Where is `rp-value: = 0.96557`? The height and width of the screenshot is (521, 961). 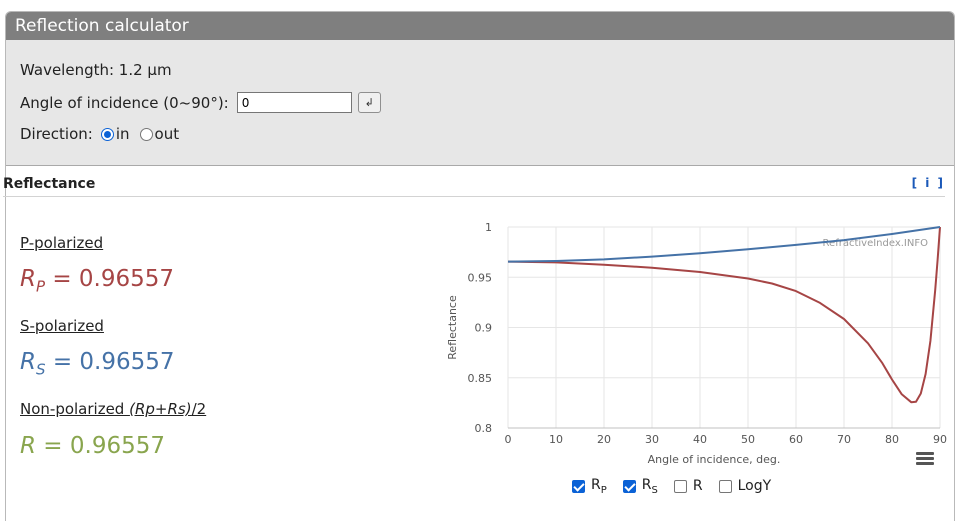 rp-value: = 0.96557 is located at coordinates (113, 279).